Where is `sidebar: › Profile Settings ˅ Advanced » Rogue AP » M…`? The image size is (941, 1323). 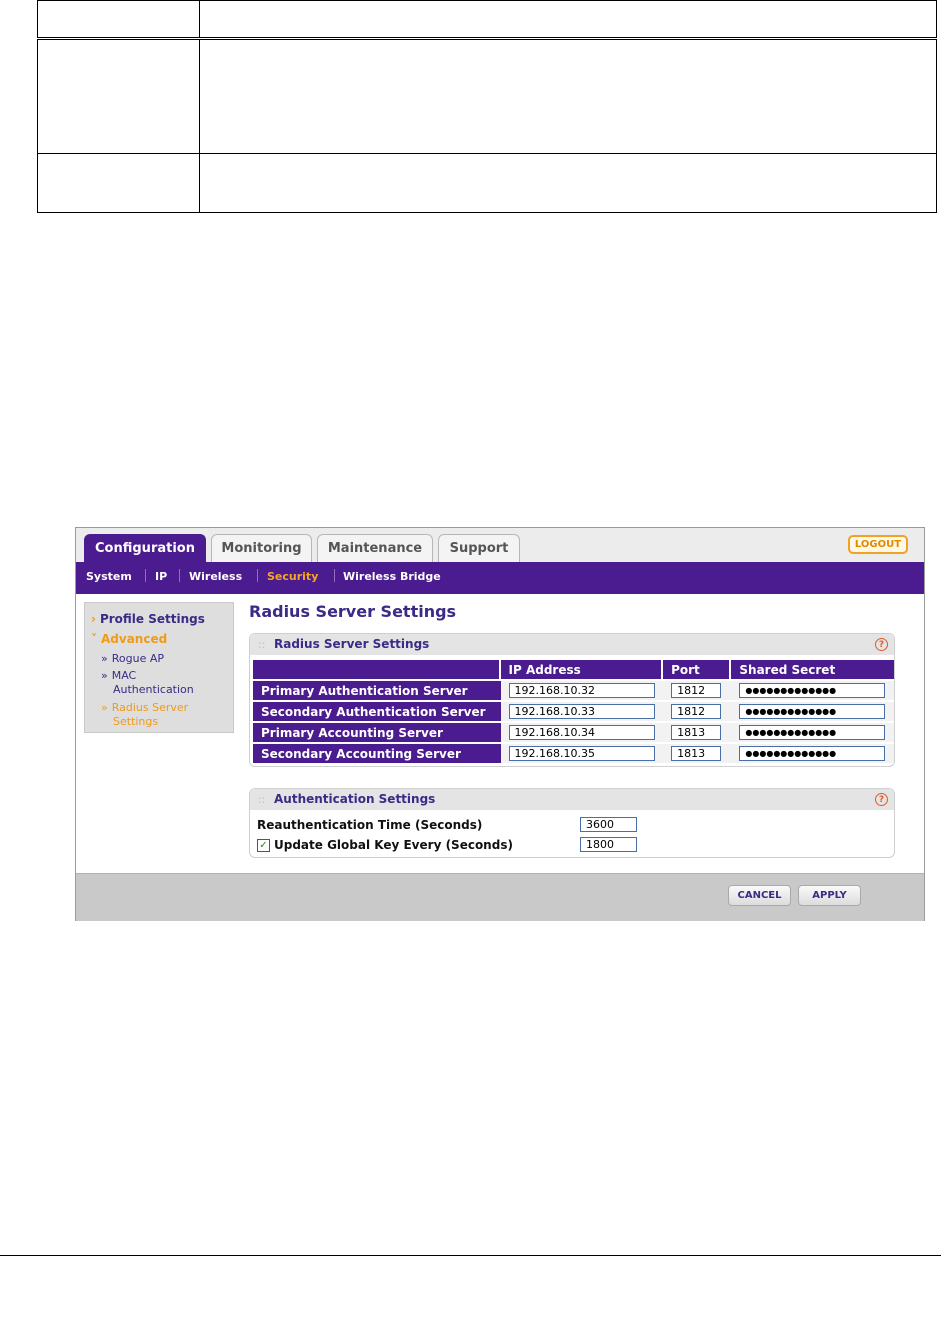 sidebar: › Profile Settings ˅ Advanced » Rogue AP » M… is located at coordinates (159, 667).